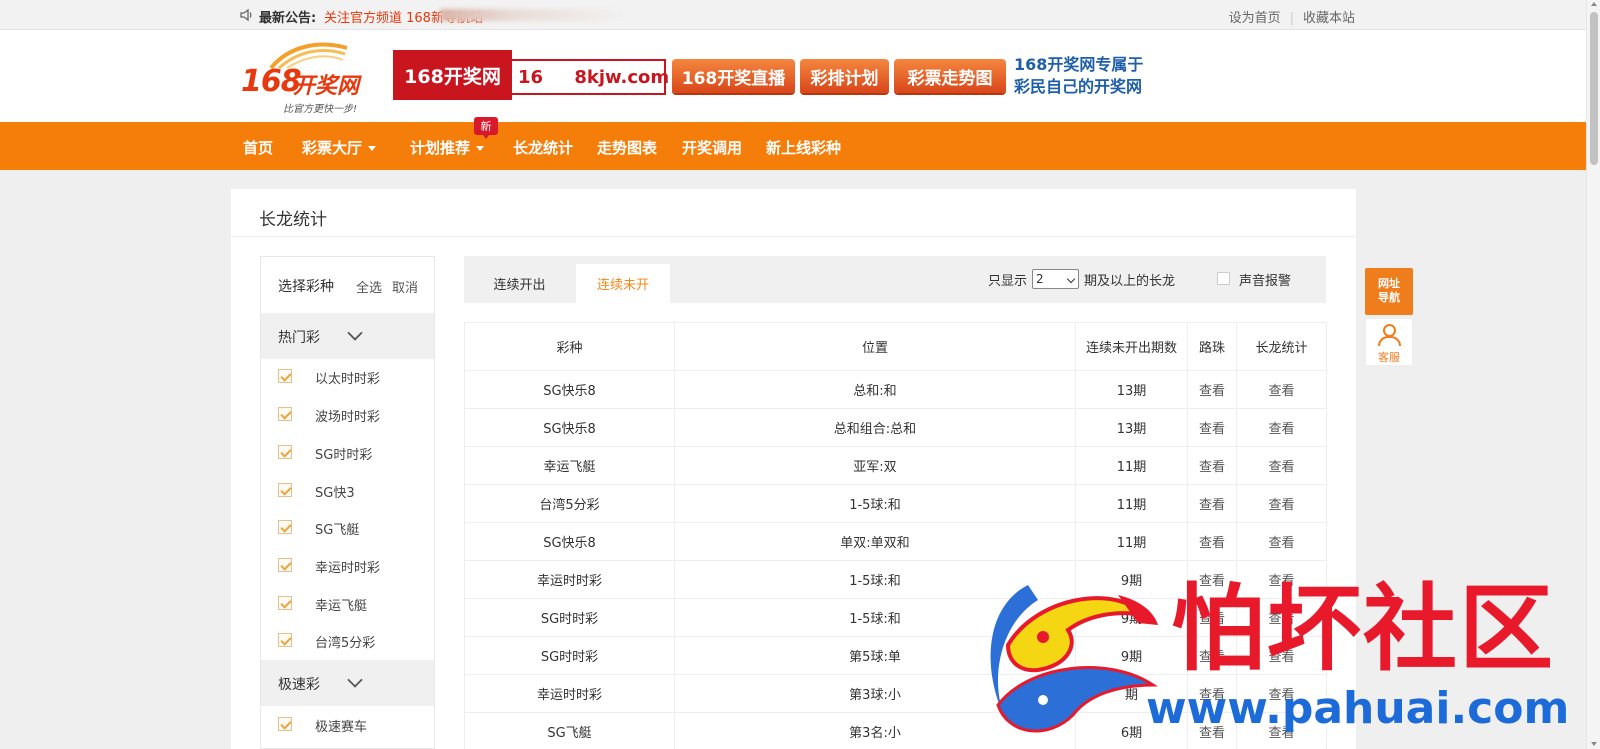 This screenshot has width=1600, height=749. I want to click on site-logo: 168 开奖网 比官方更快一步!, so click(314, 78).